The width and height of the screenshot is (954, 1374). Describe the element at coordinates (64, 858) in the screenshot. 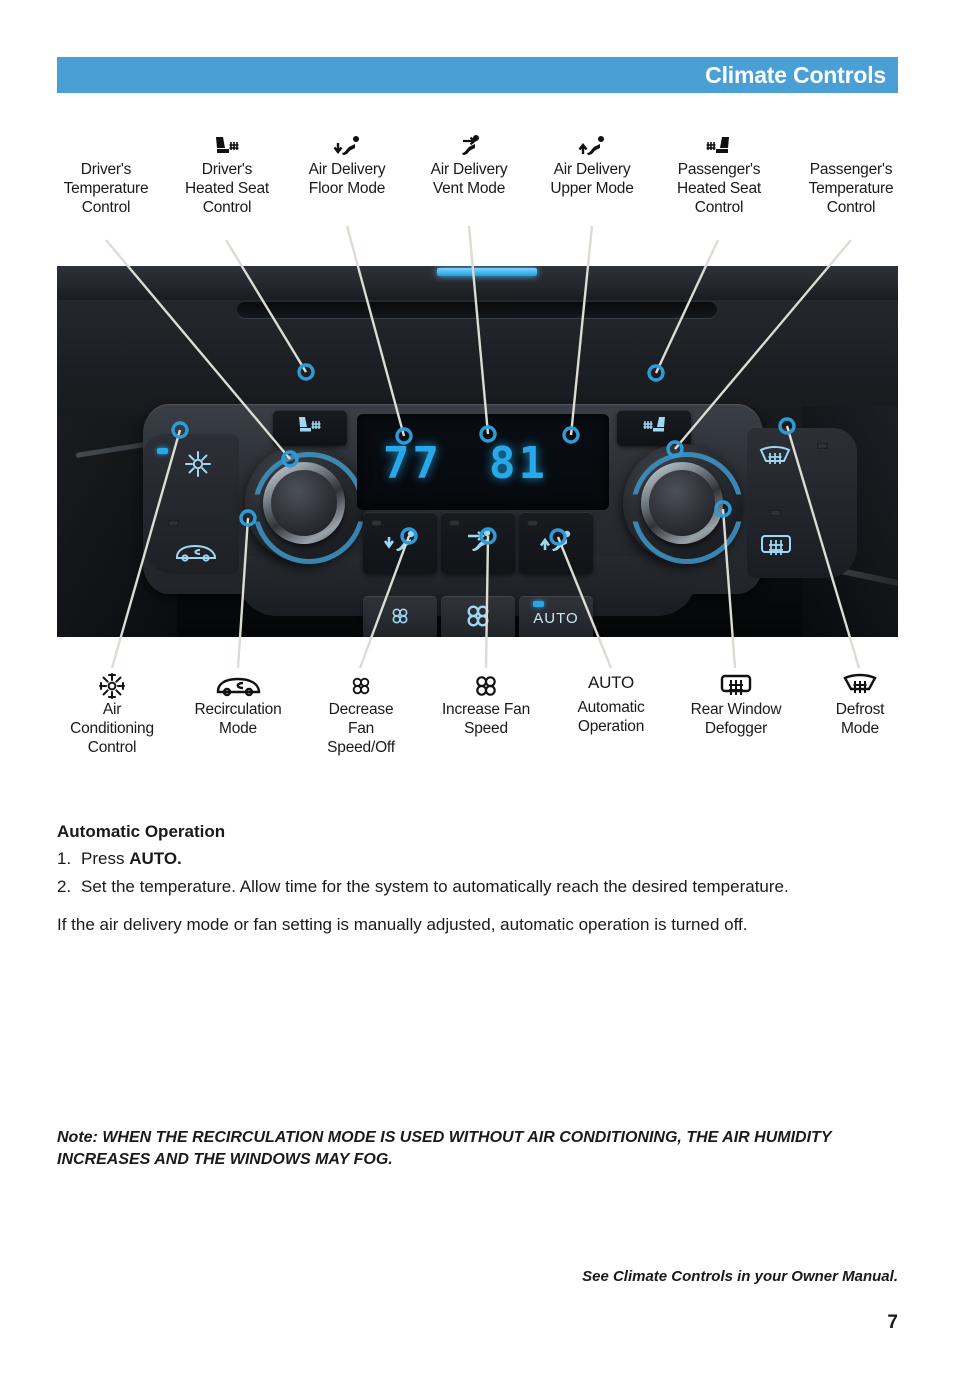

I see `step-number: 1.` at that location.